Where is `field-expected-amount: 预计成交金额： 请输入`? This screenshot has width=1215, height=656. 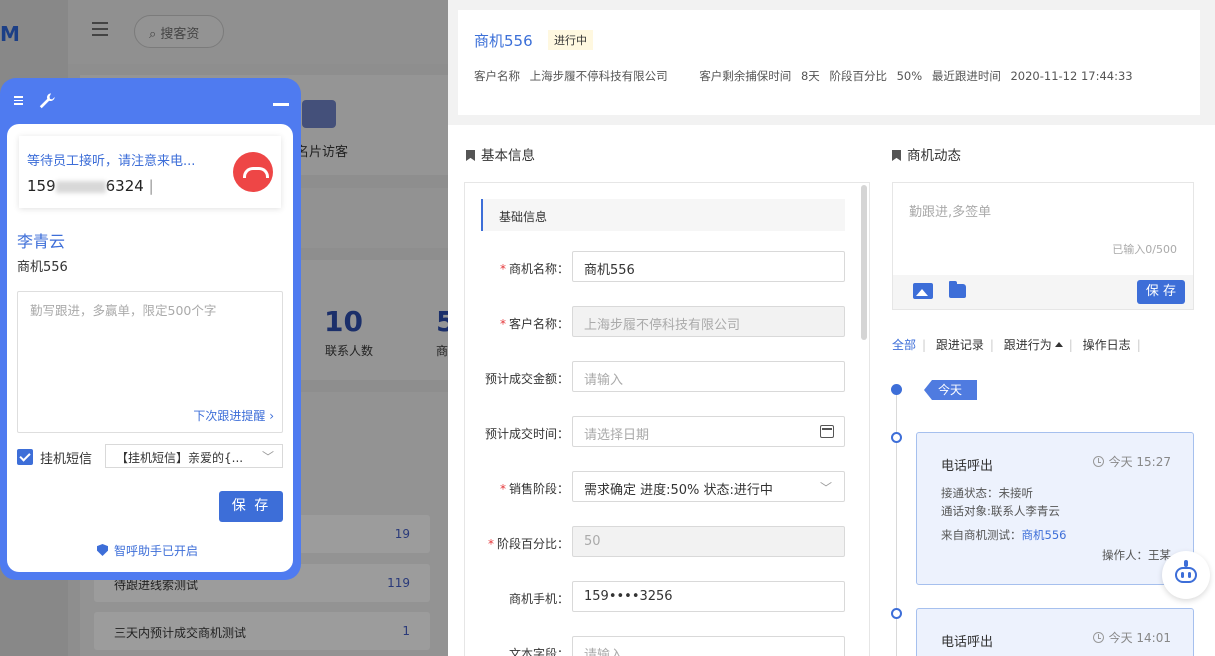
field-expected-amount: 预计成交金额： 请输入 is located at coordinates (665, 377).